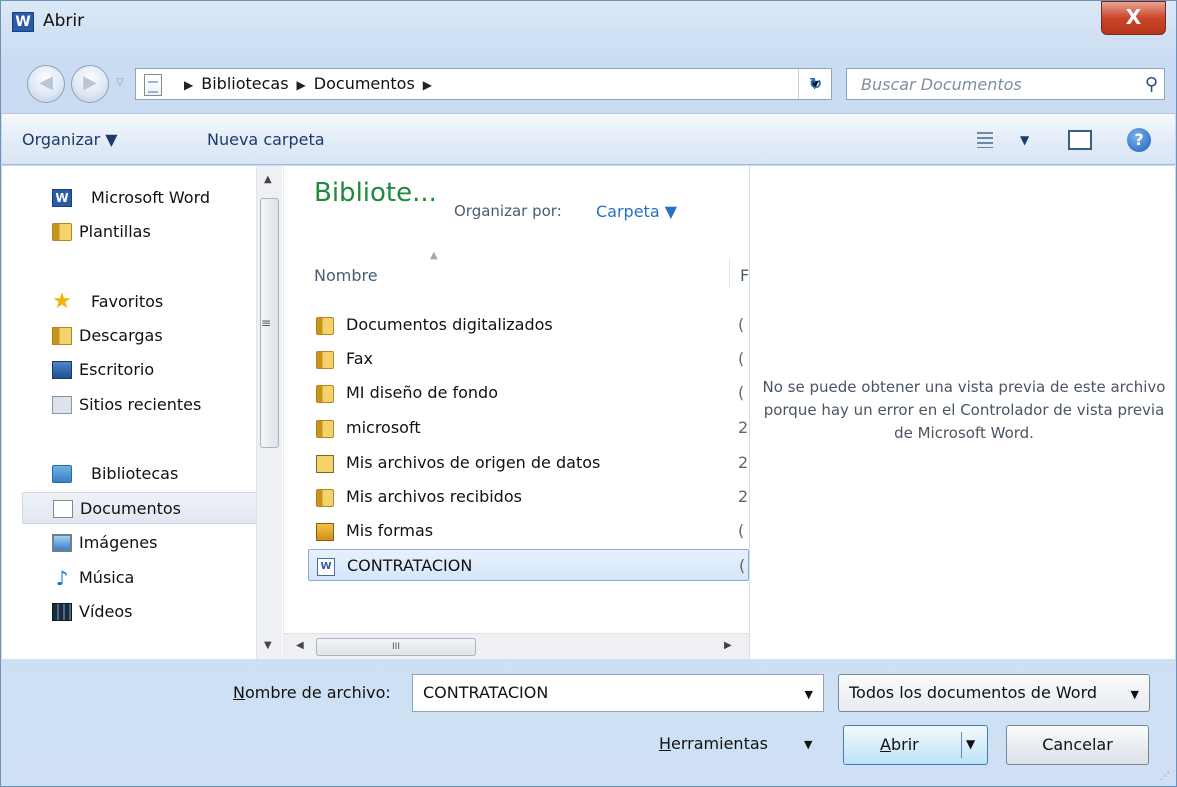 The image size is (1177, 787). What do you see at coordinates (62, 336) in the screenshot?
I see `downloads-folder-icon` at bounding box center [62, 336].